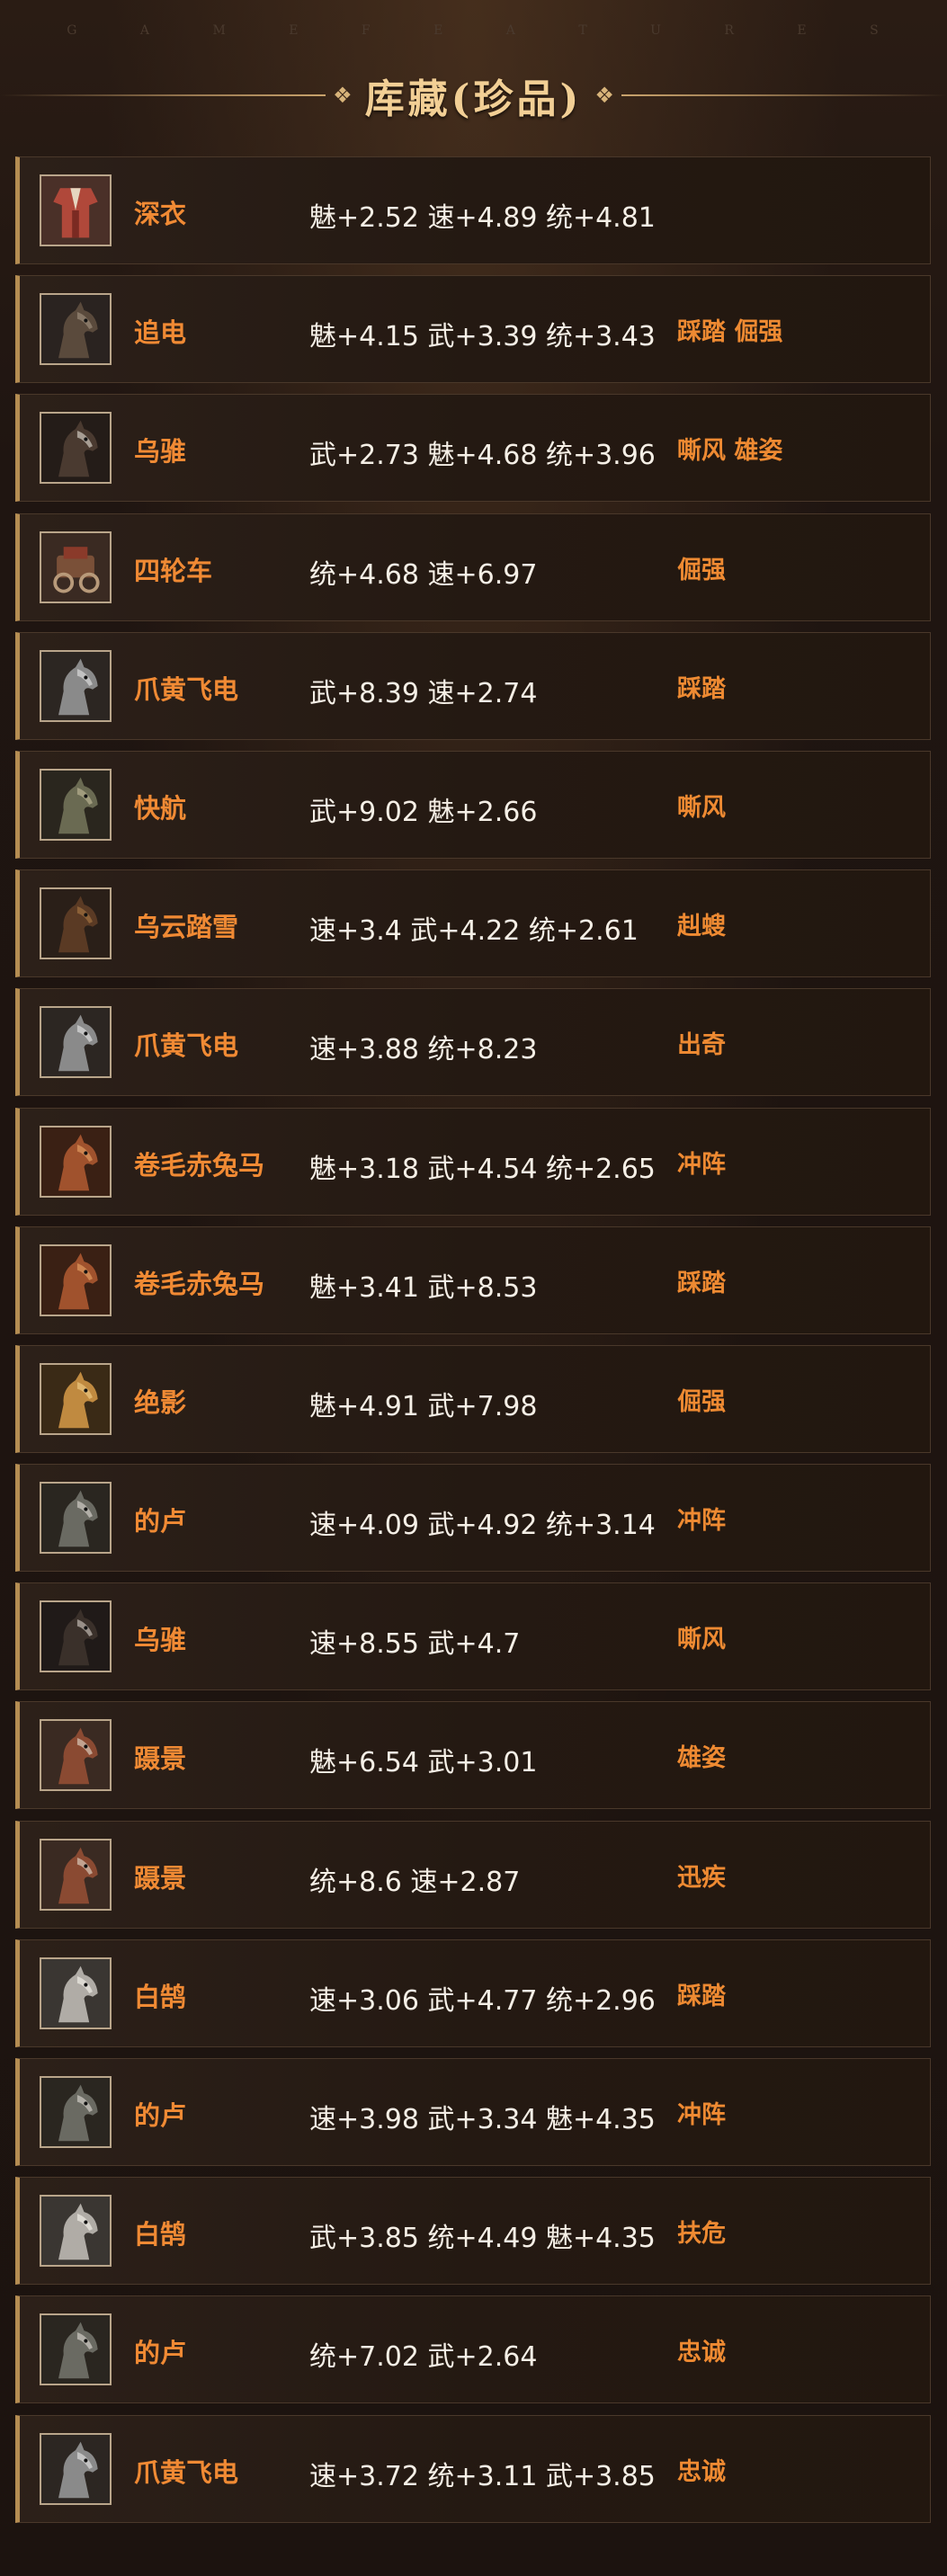  I want to click on item-skills: 雄姿, so click(702, 1759).